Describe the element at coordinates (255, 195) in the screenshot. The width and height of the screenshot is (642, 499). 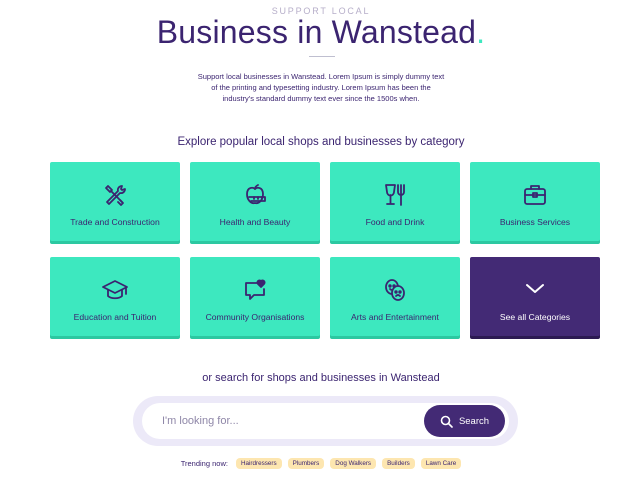
I see `apple-measure-icon` at that location.